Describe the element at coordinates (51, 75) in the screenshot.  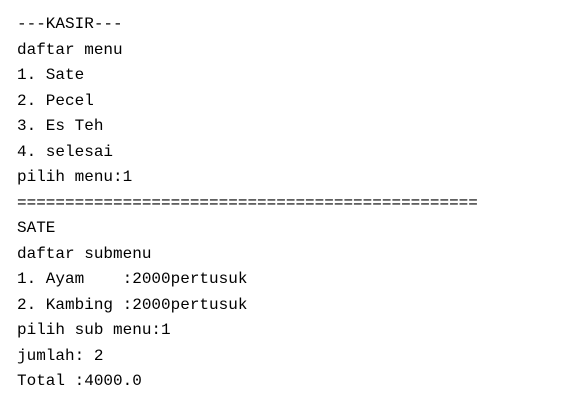
I see `menu-item-sate: 1. Sate` at that location.